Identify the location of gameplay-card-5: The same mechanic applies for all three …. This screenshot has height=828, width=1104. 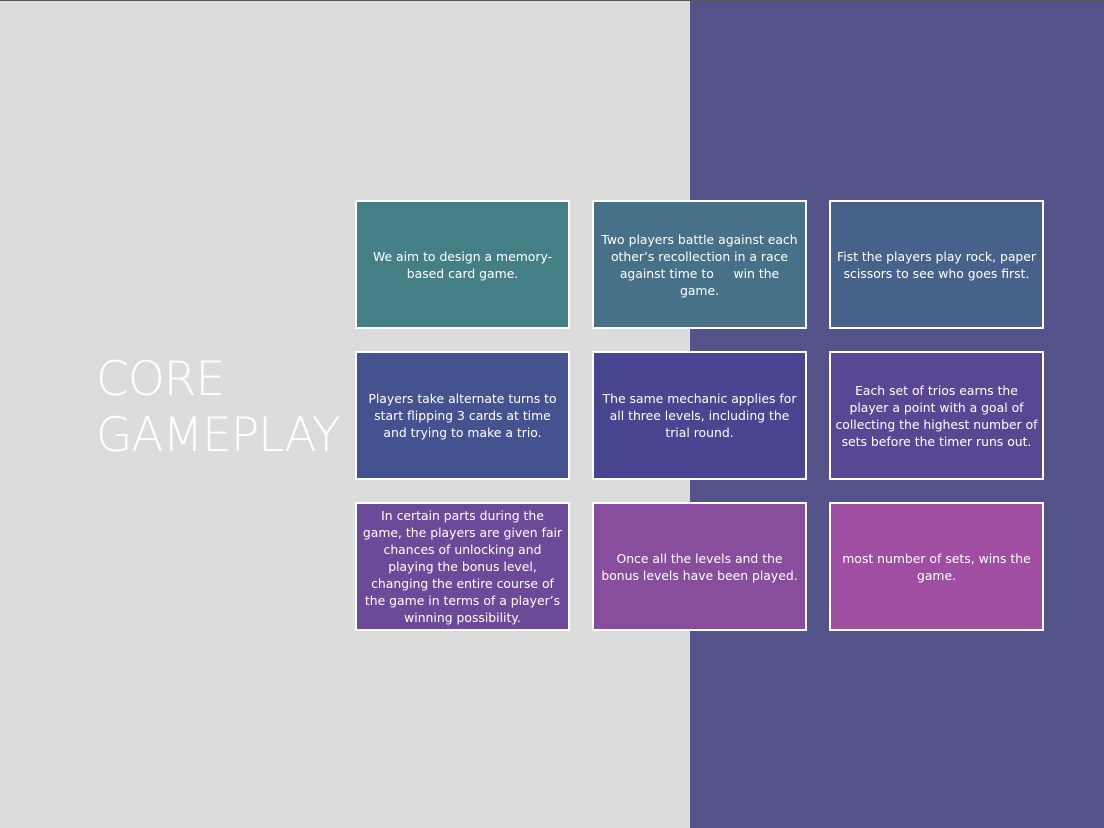
(699, 415).